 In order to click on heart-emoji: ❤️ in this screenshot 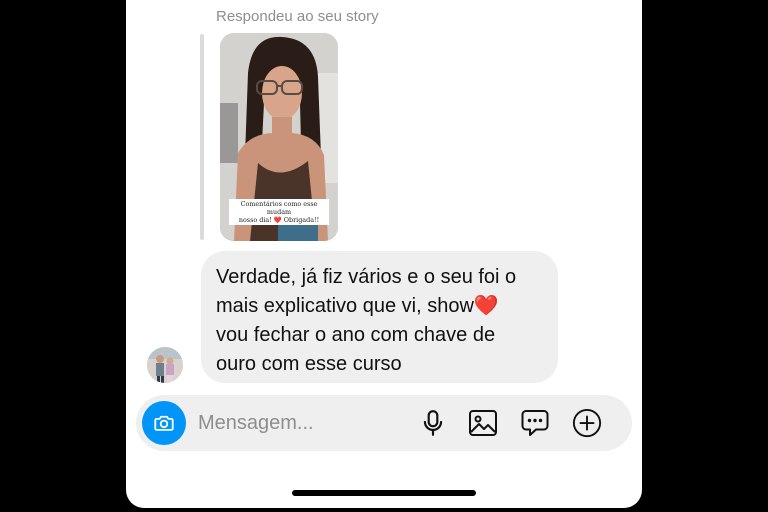, I will do `click(486, 306)`.